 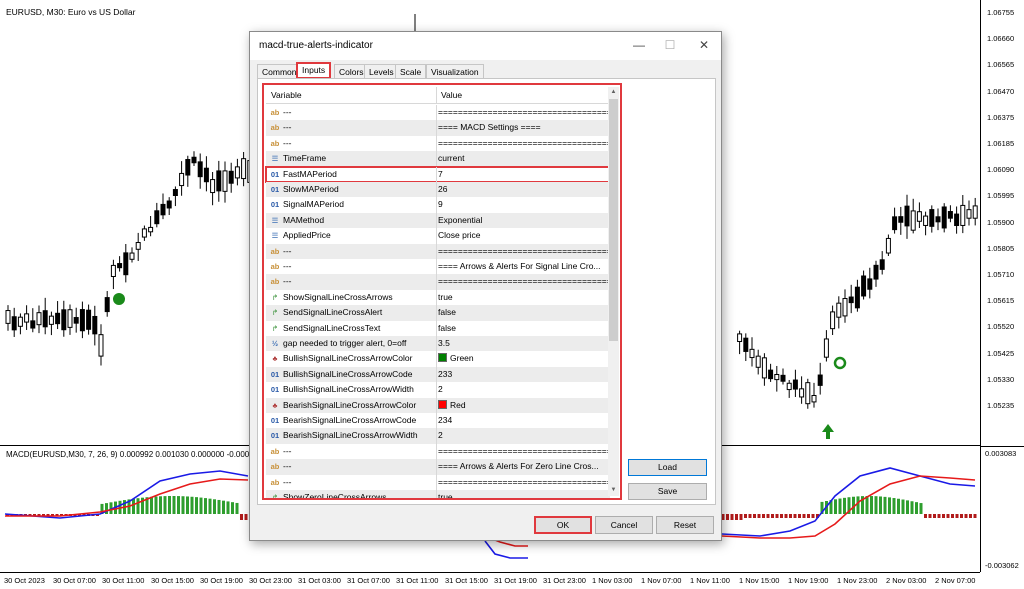 I want to click on input-row: ab --- ==== MACD Settings ====, so click(x=438, y=128).